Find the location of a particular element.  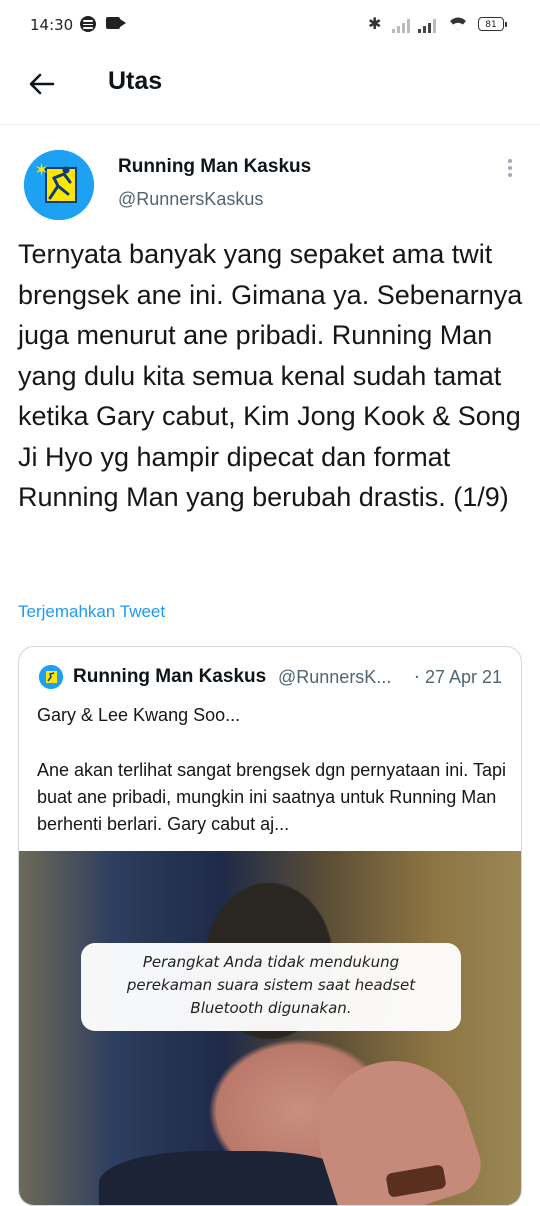

bluetooth-icon: ✱ is located at coordinates (375, 23).